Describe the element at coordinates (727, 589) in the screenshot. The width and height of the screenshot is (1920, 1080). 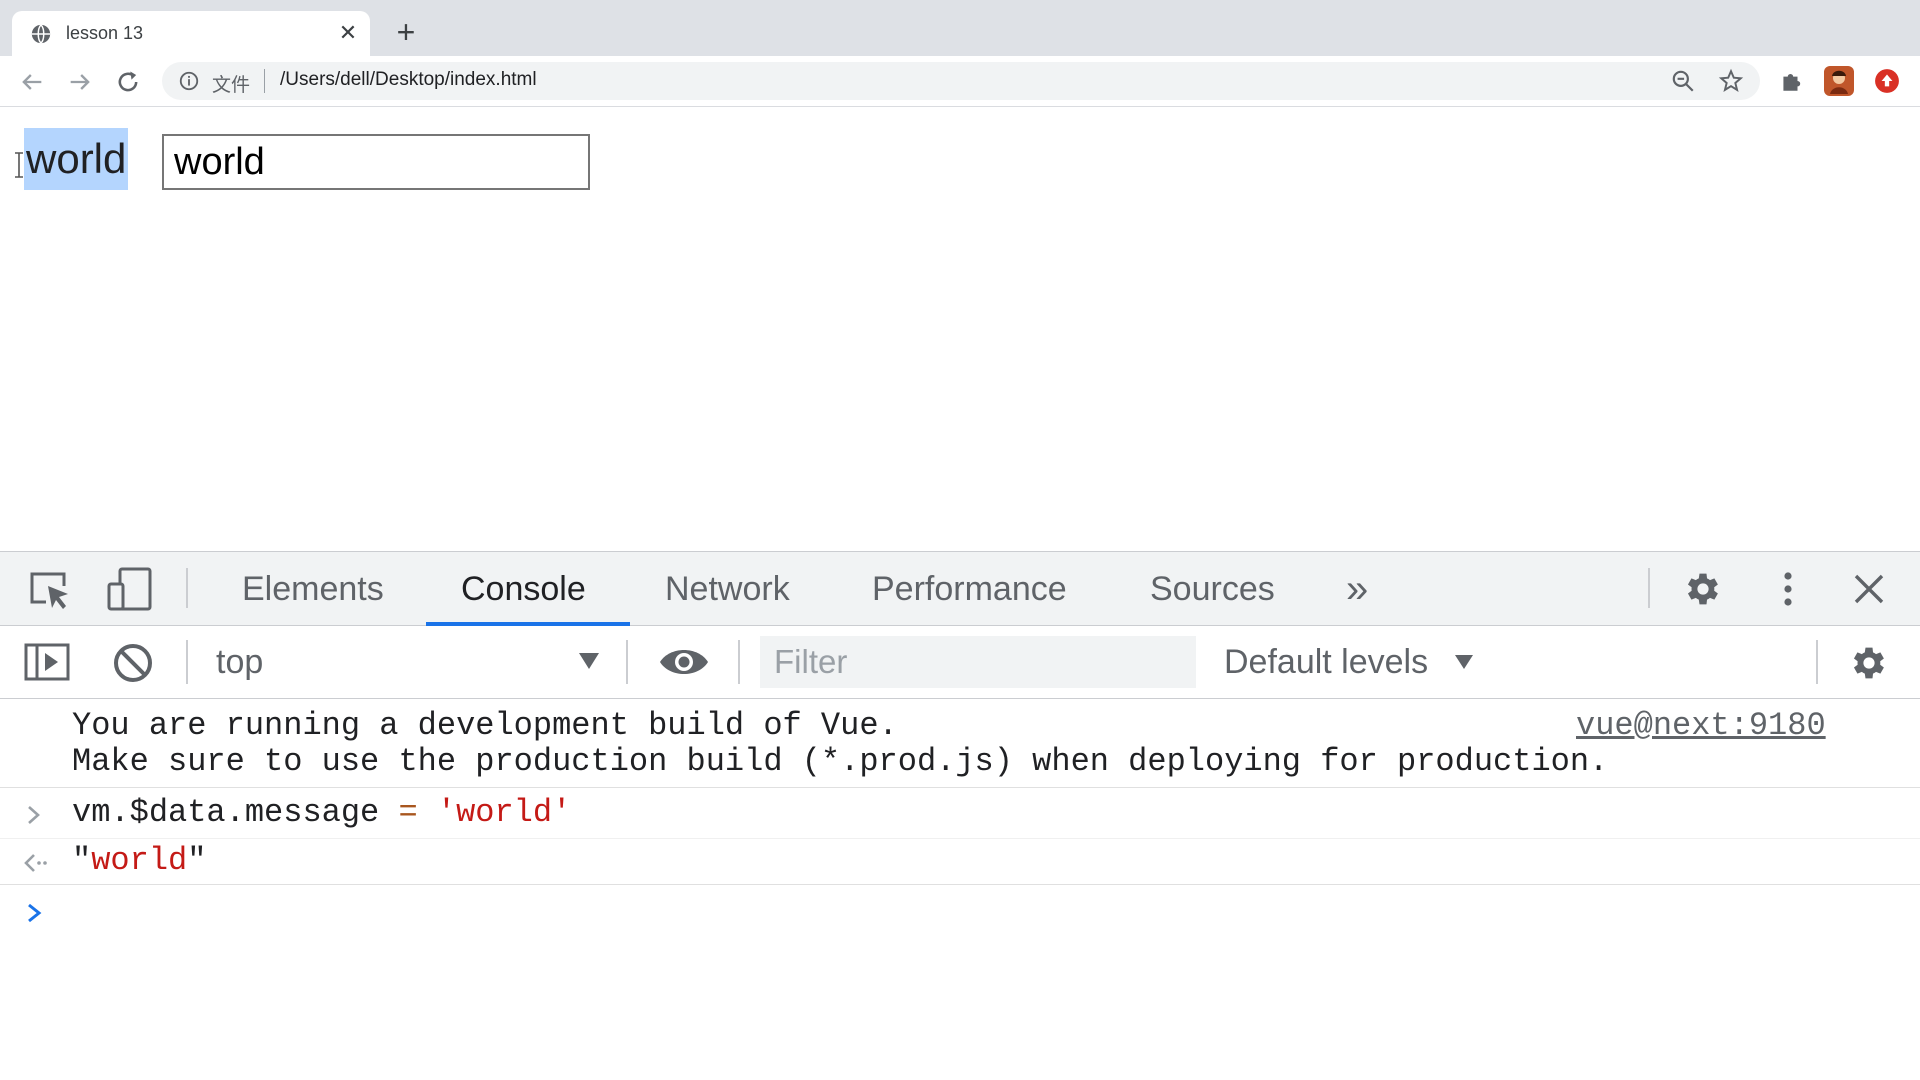
I see `tab-network: Network` at that location.